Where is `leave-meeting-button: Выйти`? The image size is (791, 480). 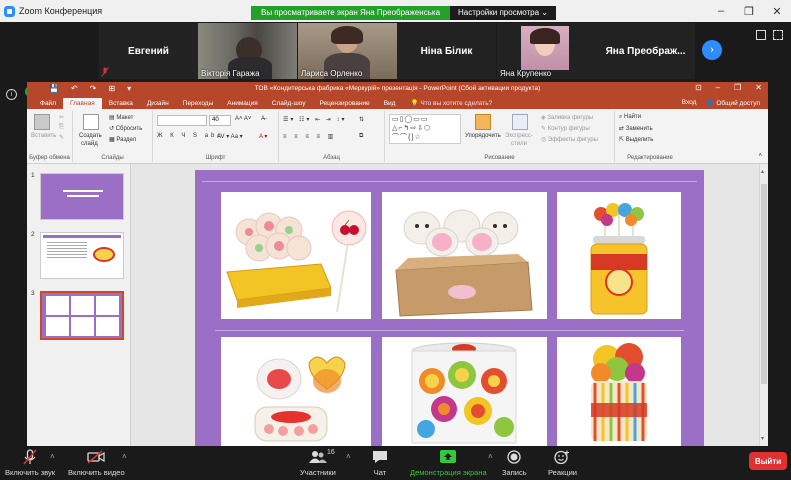 leave-meeting-button: Выйти is located at coordinates (768, 461).